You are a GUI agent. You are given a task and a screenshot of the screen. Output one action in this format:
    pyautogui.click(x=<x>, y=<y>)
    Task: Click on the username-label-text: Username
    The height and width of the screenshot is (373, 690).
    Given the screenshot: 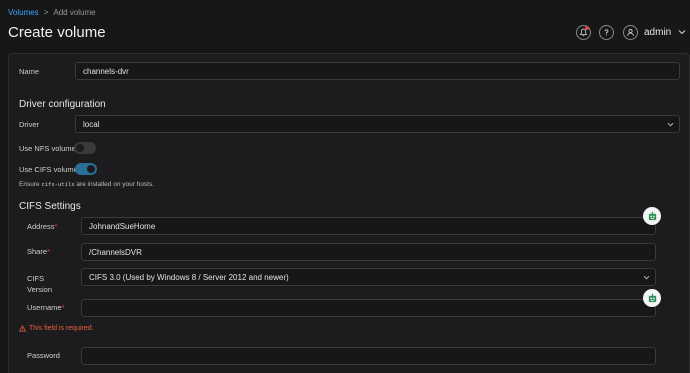 What is the action you would take?
    pyautogui.click(x=44, y=307)
    